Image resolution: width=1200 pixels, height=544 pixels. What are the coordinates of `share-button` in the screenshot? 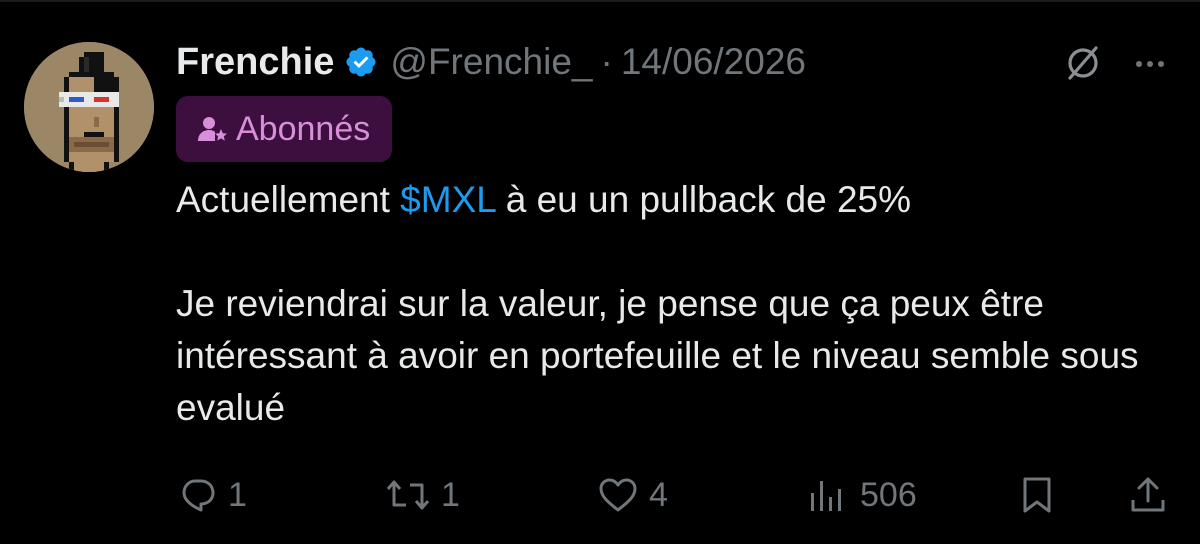 It's located at (1148, 495).